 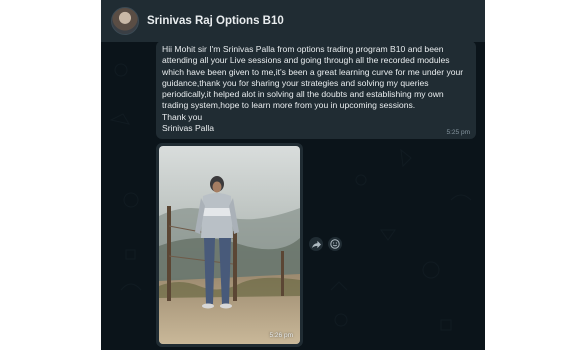 I want to click on photo-attachment: 5:26 pm, so click(x=229, y=245).